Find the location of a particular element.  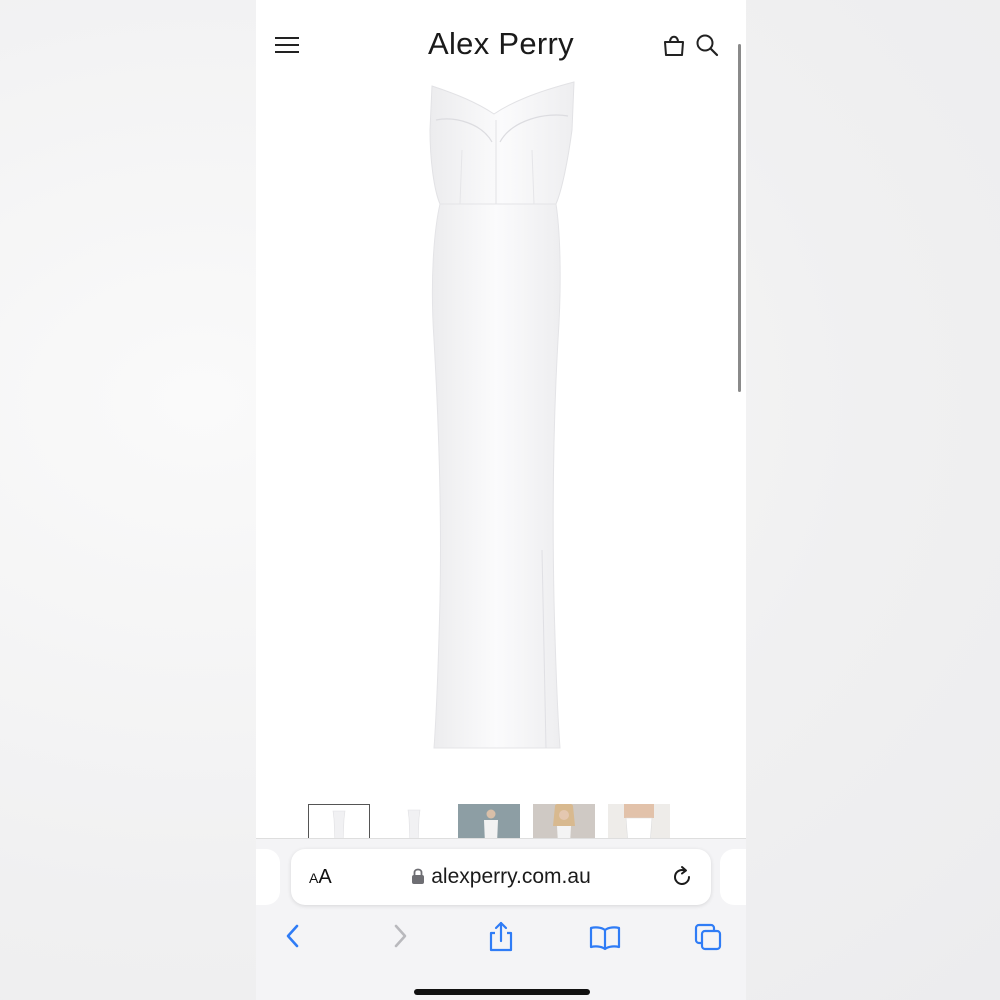

forward-icon is located at coordinates (399, 937).